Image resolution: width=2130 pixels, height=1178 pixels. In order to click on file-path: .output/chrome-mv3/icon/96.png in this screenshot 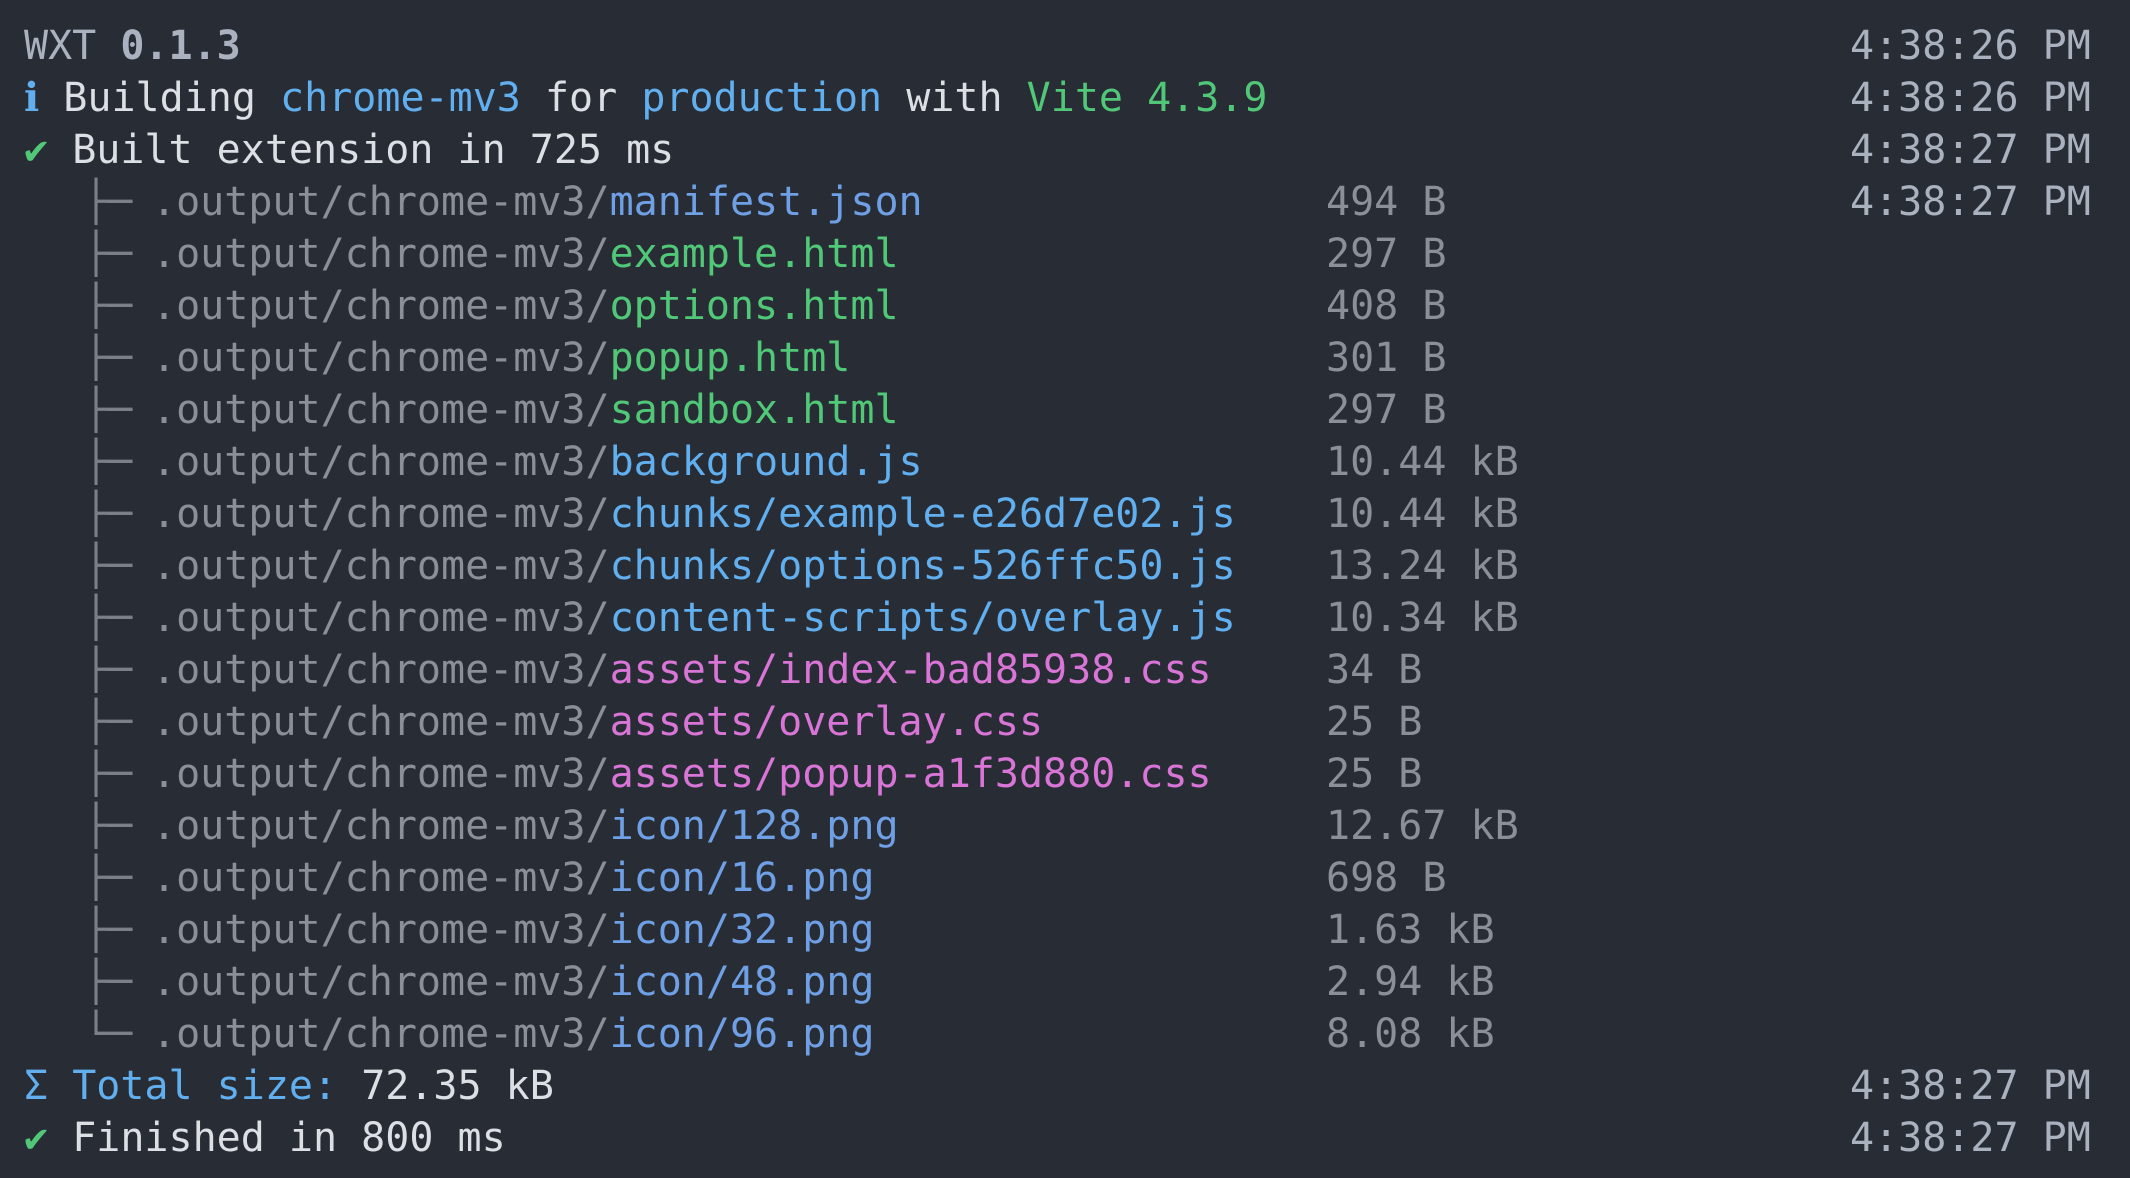, I will do `click(513, 1034)`.